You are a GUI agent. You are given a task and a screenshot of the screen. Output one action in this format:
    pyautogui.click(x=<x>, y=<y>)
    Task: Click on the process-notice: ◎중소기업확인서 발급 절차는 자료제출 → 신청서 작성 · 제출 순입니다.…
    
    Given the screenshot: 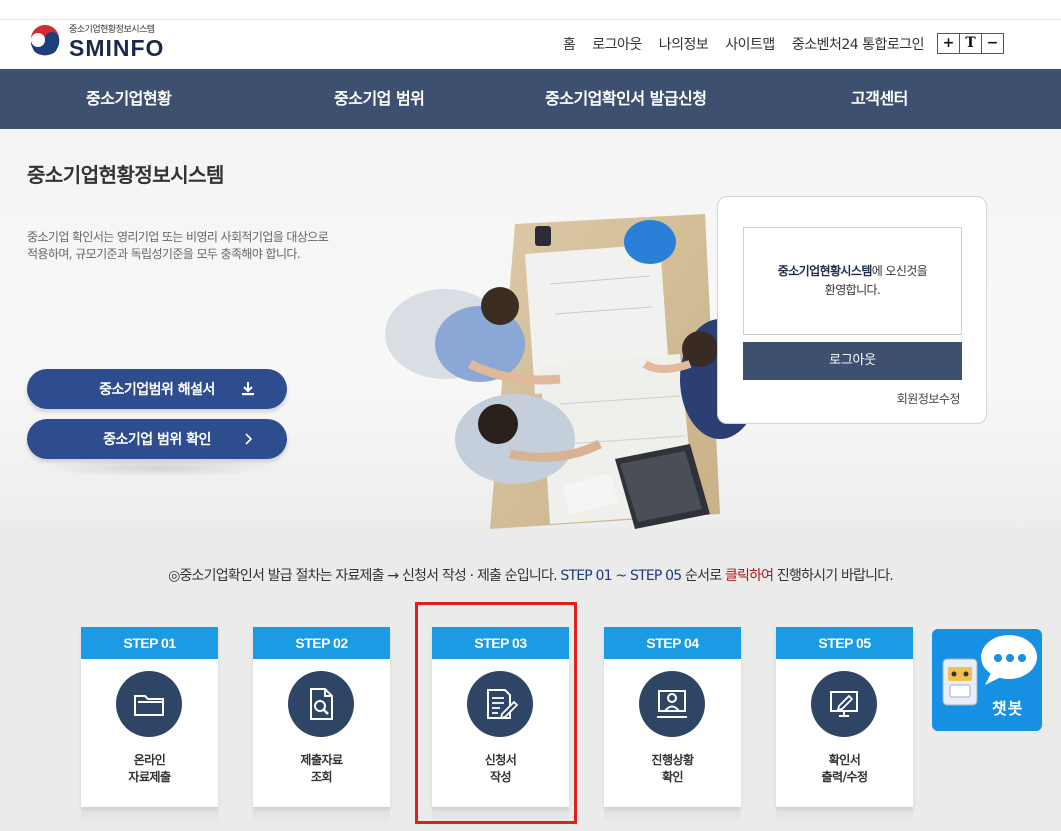 What is the action you would take?
    pyautogui.click(x=530, y=575)
    